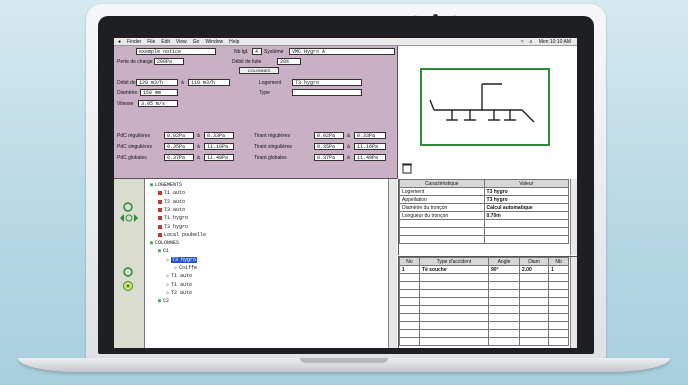  What do you see at coordinates (209, 82) in the screenshot?
I see `debit-max-field: 110 m3/h` at bounding box center [209, 82].